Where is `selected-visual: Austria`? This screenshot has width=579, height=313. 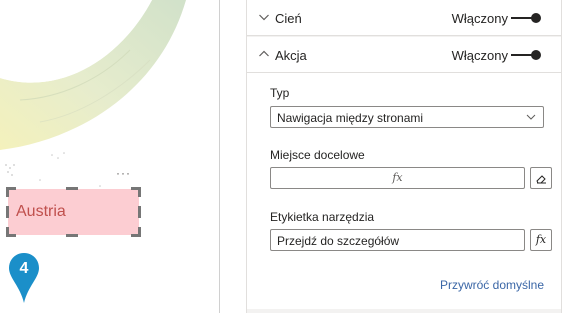 selected-visual: Austria is located at coordinates (73, 212).